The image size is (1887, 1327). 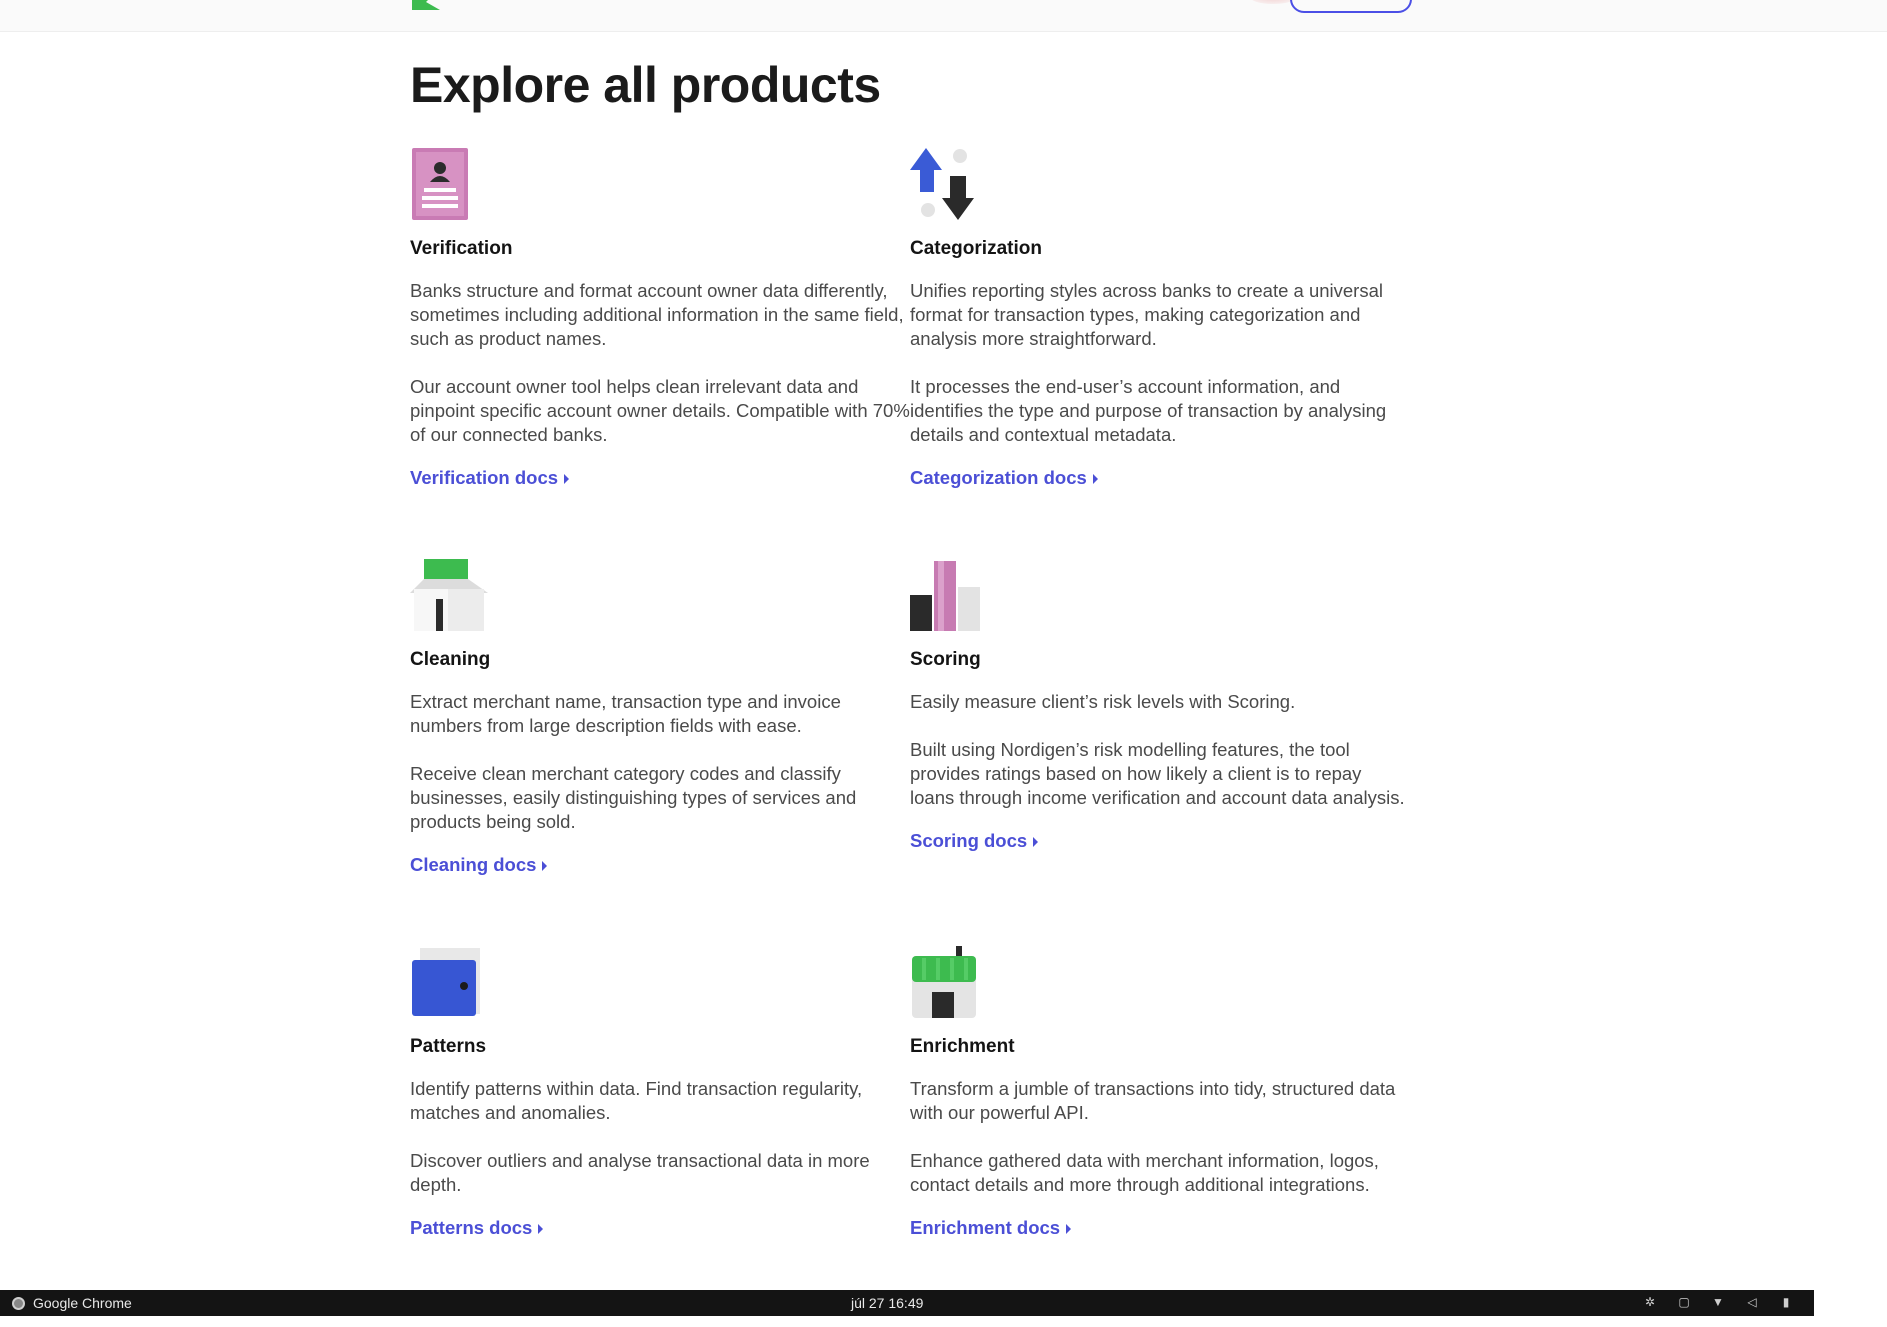 I want to click on product-title: Verification, so click(x=461, y=248).